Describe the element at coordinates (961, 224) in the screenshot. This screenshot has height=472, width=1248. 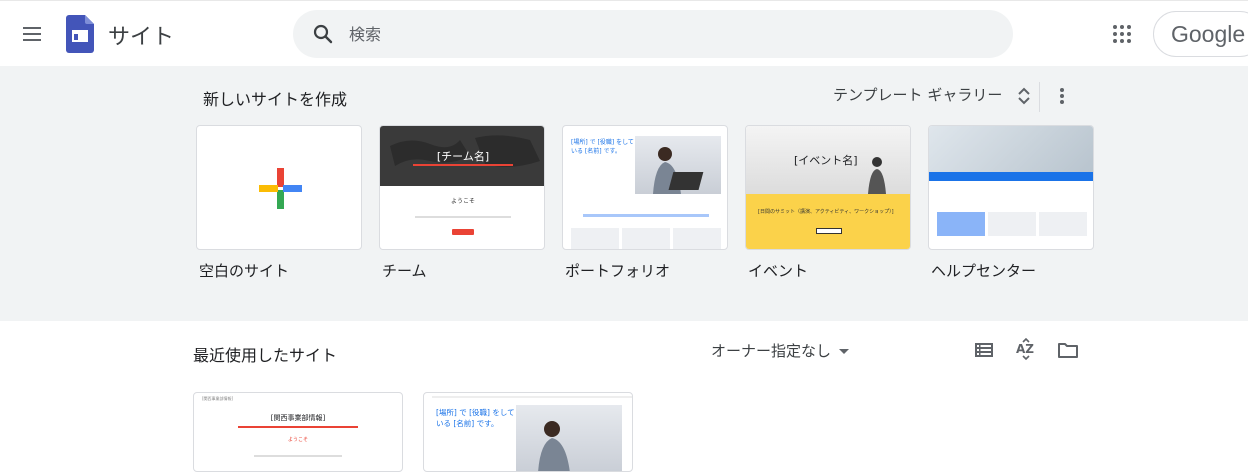
I see `help-card-highlight` at that location.